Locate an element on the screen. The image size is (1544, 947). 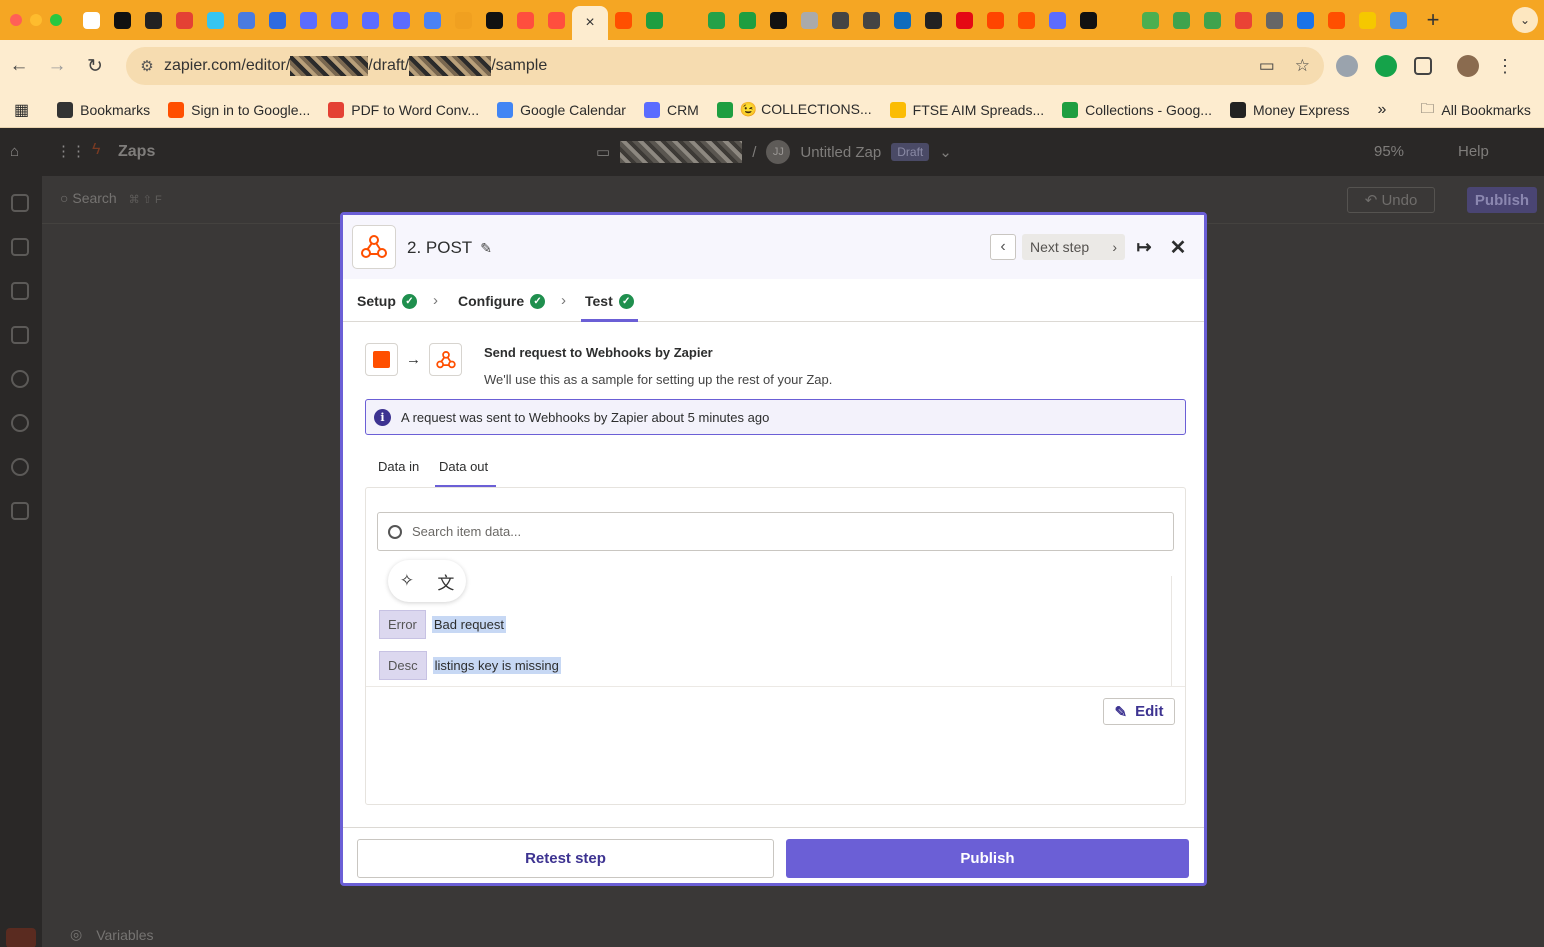
edit-button: ✎ Edit is located at coordinates (1139, 711).